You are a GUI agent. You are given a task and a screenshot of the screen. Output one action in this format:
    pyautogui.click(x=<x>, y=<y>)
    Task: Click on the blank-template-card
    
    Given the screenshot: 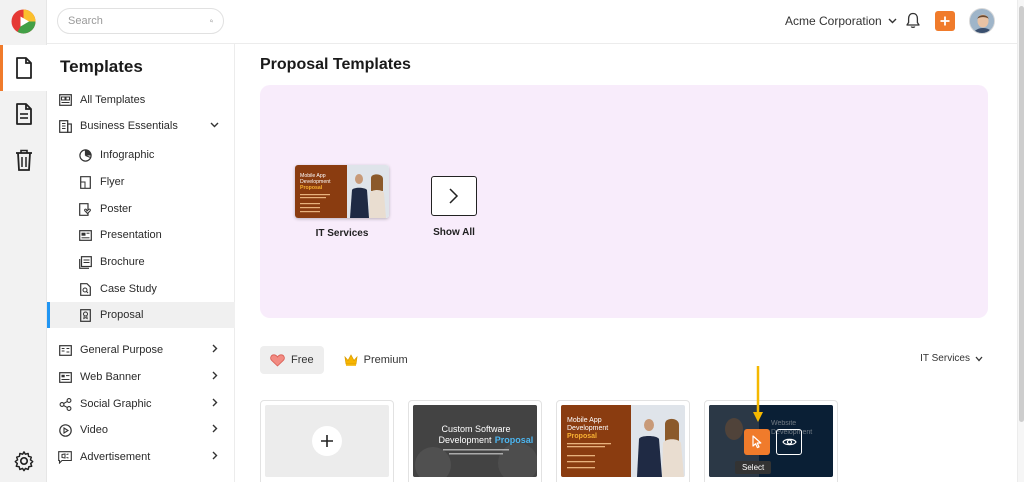 What is the action you would take?
    pyautogui.click(x=327, y=441)
    